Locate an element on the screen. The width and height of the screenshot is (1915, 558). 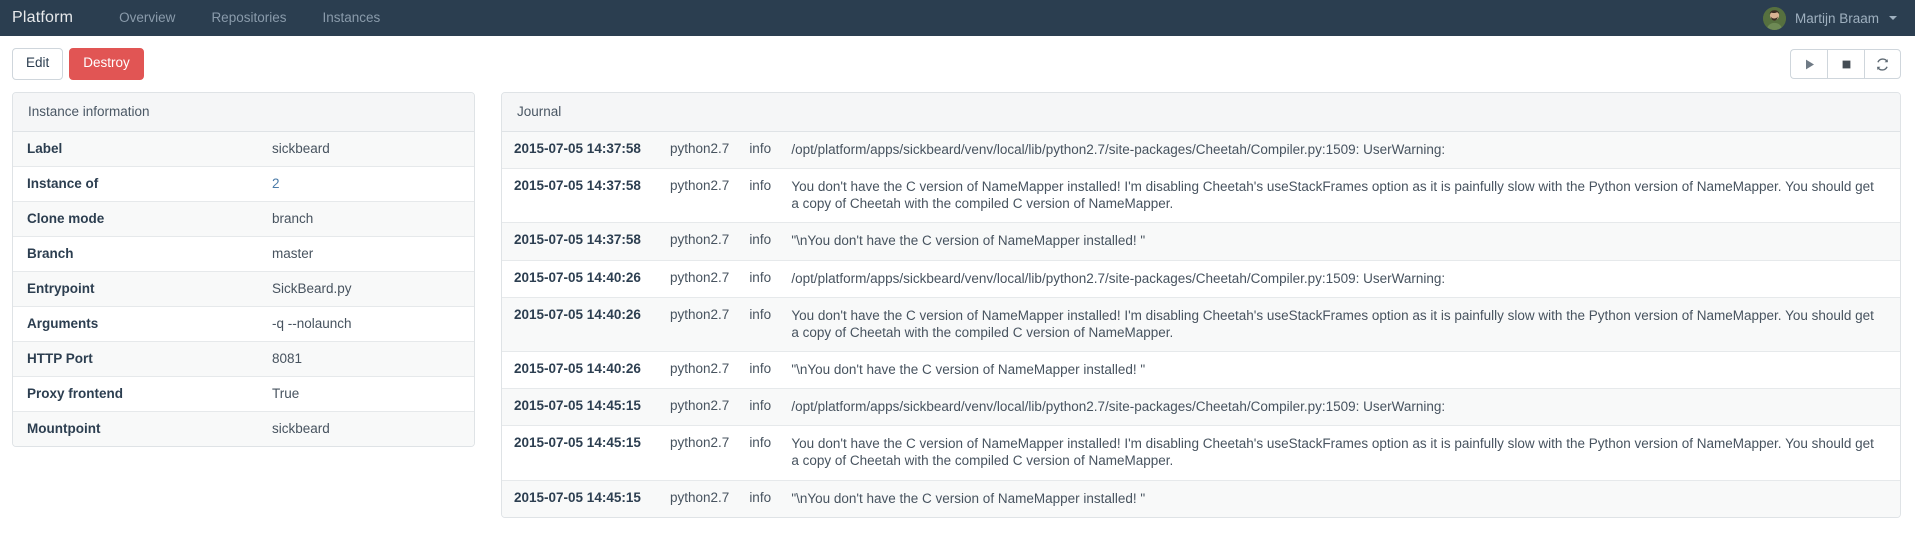
table-row: Proxy frontend True is located at coordinates (243, 394).